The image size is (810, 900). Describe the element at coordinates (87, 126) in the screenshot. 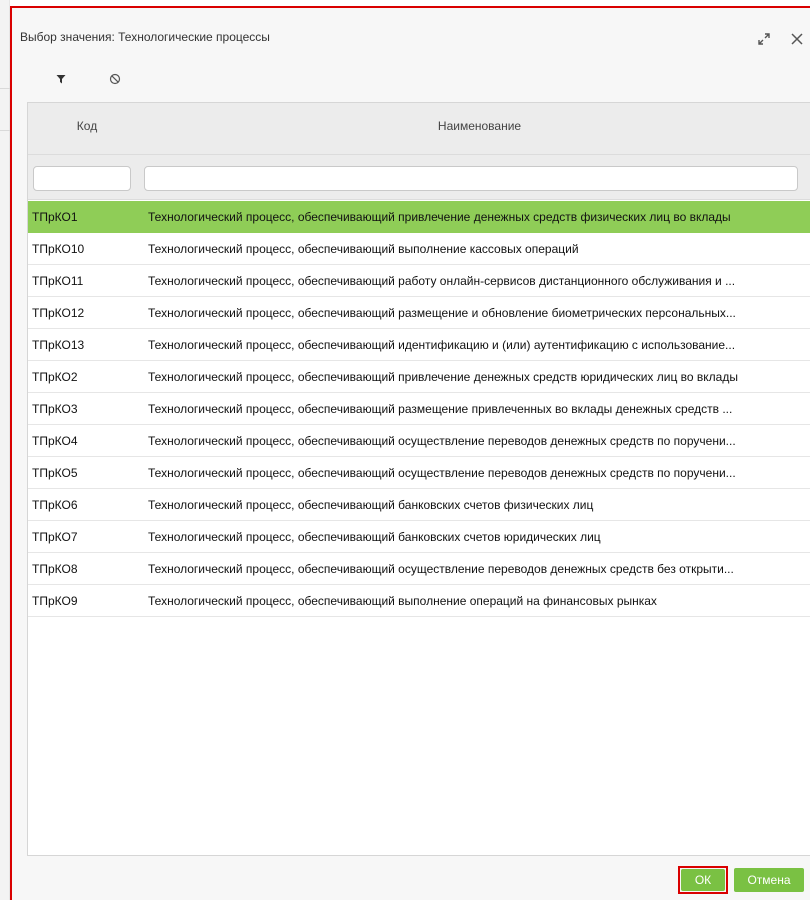

I see `column-header-code: Код` at that location.